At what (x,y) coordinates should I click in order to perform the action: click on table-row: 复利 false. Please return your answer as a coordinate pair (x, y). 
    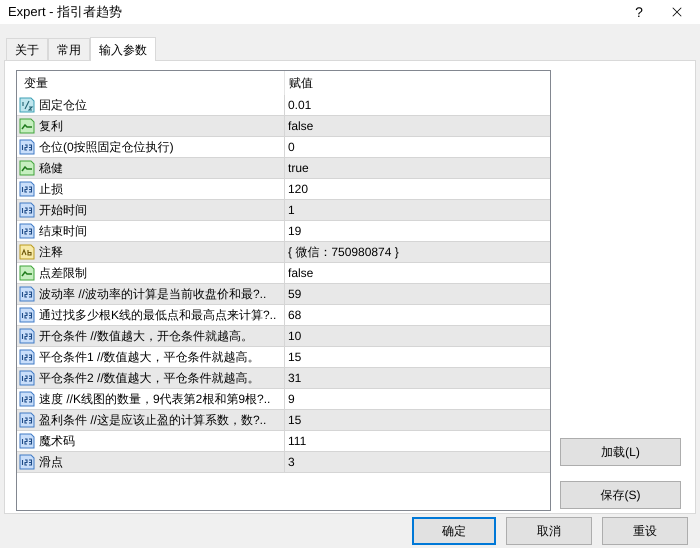
    Looking at the image, I should click on (283, 126).